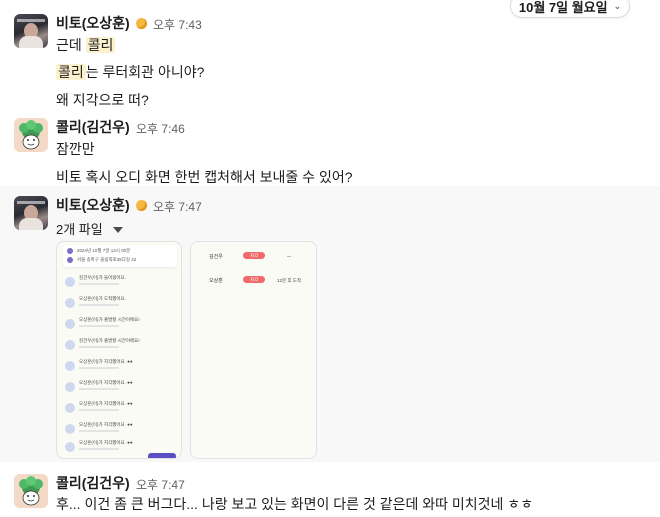 This screenshot has height=517, width=660. What do you see at coordinates (617, 5) in the screenshot?
I see `chevron-down-icon: ⌄` at bounding box center [617, 5].